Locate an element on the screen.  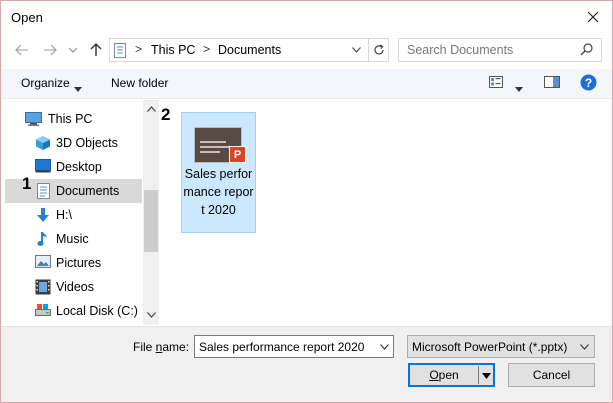
window-title: Open is located at coordinates (27, 17).